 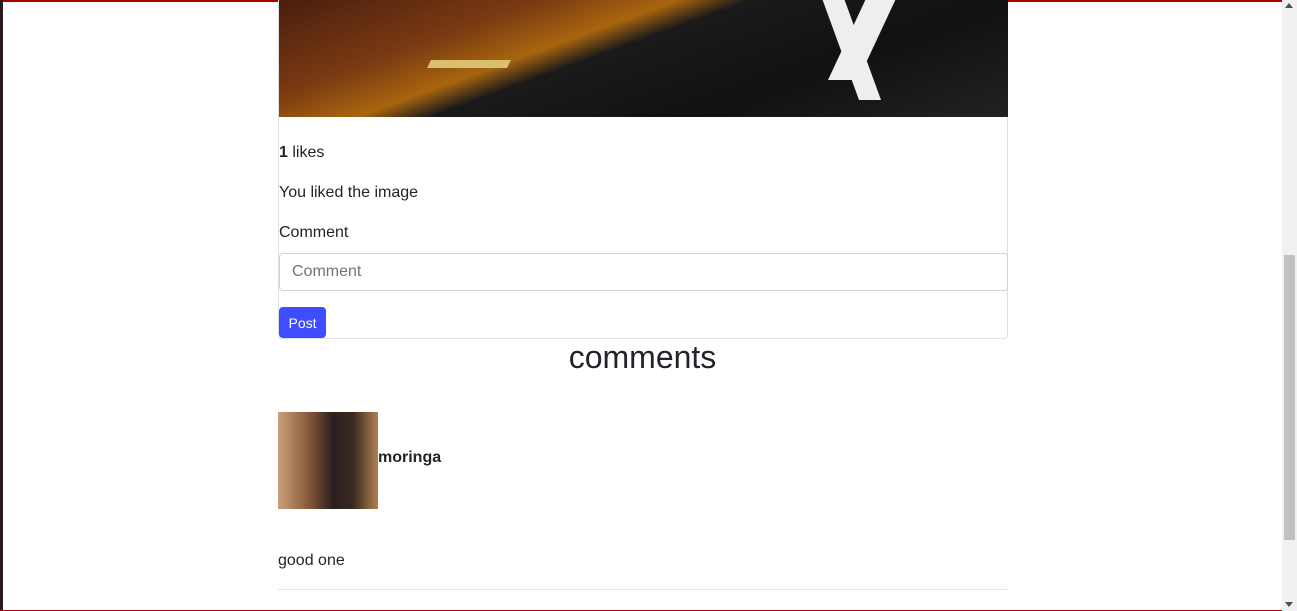 What do you see at coordinates (349, 192) in the screenshot?
I see `liked-status: You liked the image` at bounding box center [349, 192].